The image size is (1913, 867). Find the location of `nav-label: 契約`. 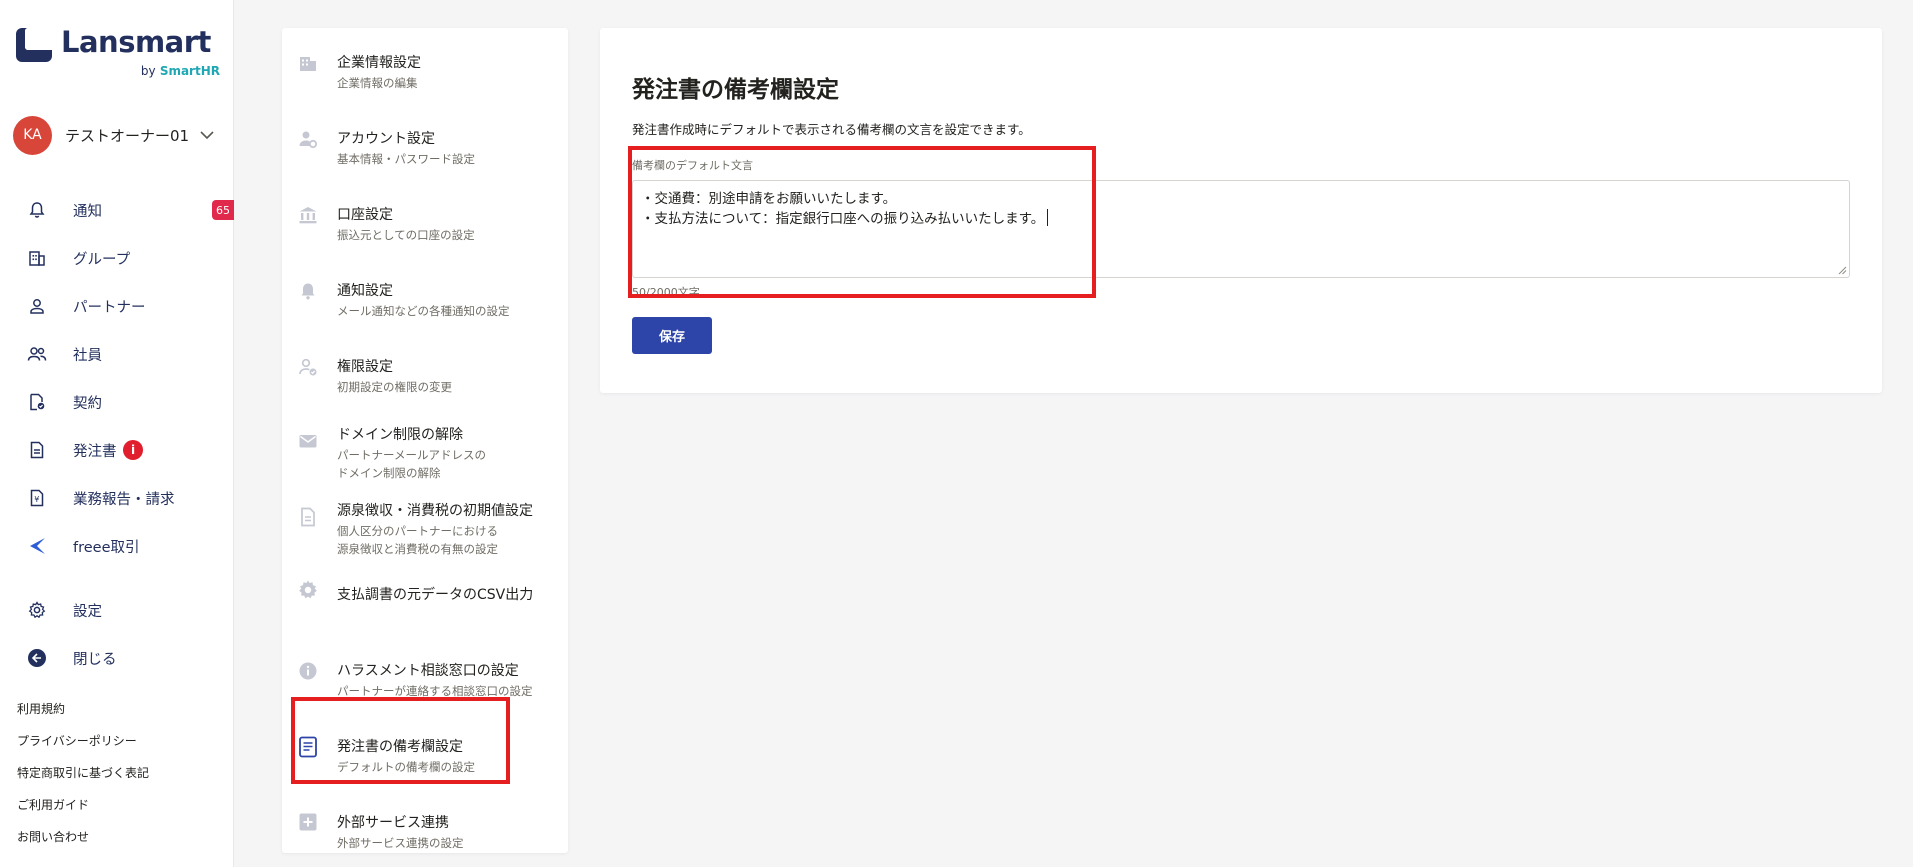

nav-label: 契約 is located at coordinates (87, 403).